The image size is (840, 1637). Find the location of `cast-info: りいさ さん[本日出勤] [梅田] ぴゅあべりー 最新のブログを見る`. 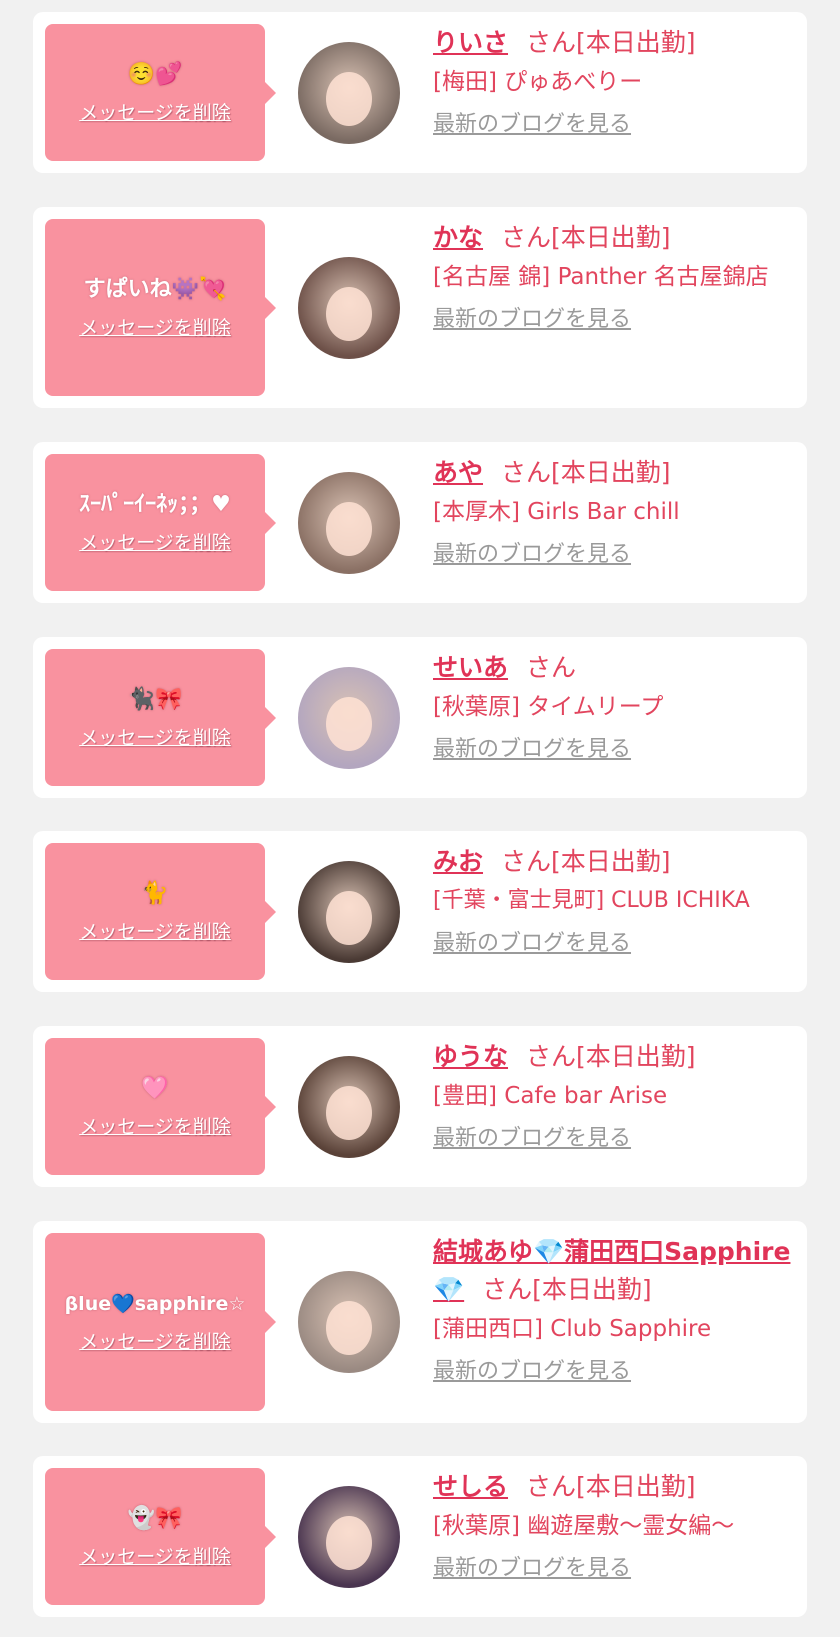

cast-info: りいさ さん[本日出勤] [梅田] ぴゅあべりー 最新のブログを見る is located at coordinates (613, 82).